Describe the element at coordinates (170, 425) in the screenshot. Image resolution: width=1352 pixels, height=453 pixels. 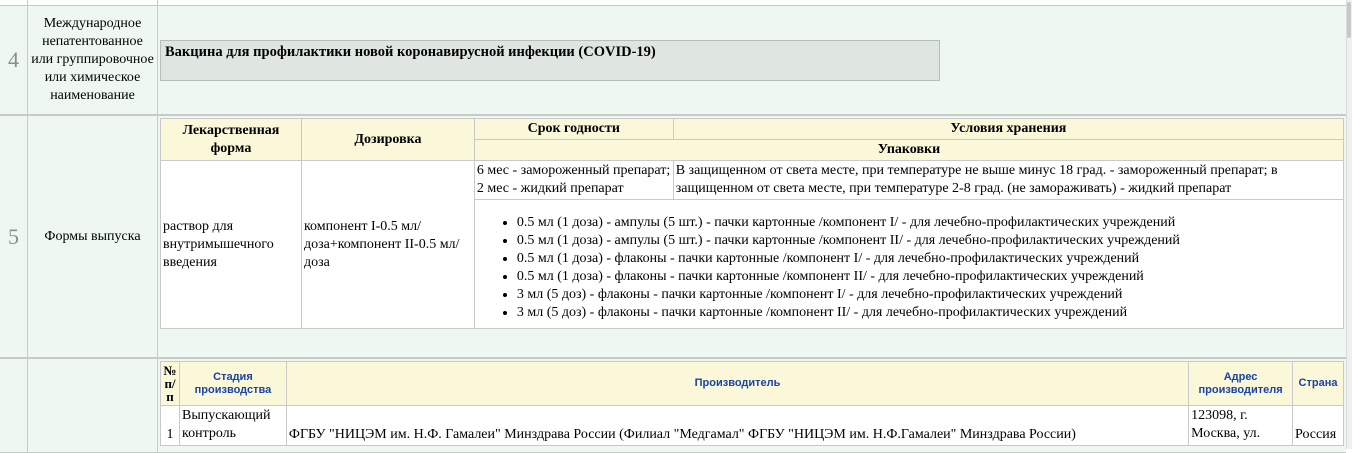
I see `row-num: 1` at that location.